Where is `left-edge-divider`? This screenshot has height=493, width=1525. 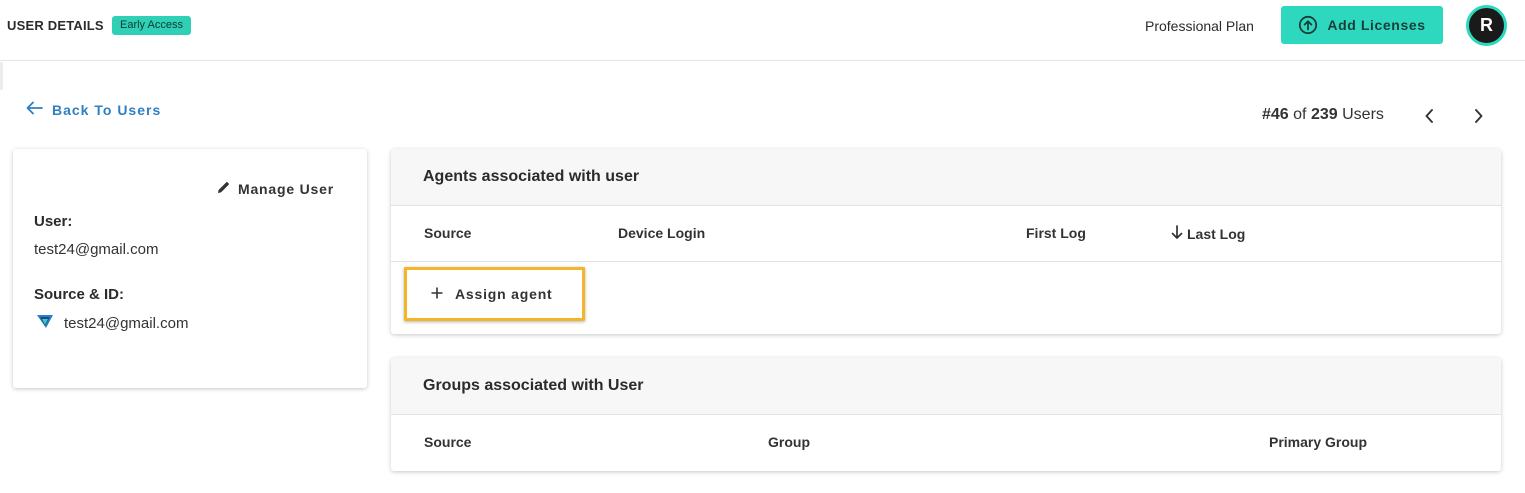
left-edge-divider is located at coordinates (1, 76).